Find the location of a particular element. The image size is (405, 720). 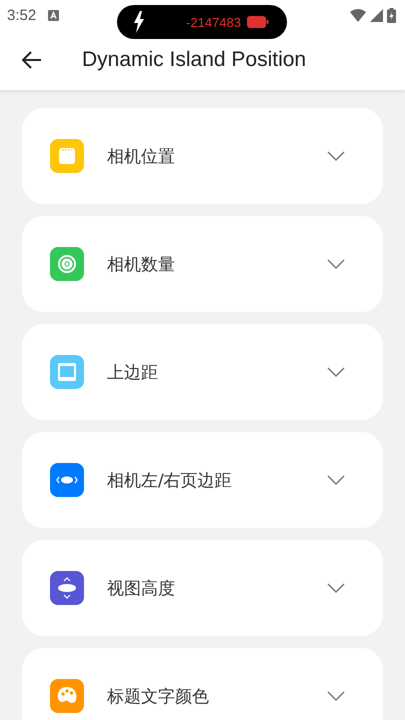

setting-card: 上边距 is located at coordinates (202, 372).